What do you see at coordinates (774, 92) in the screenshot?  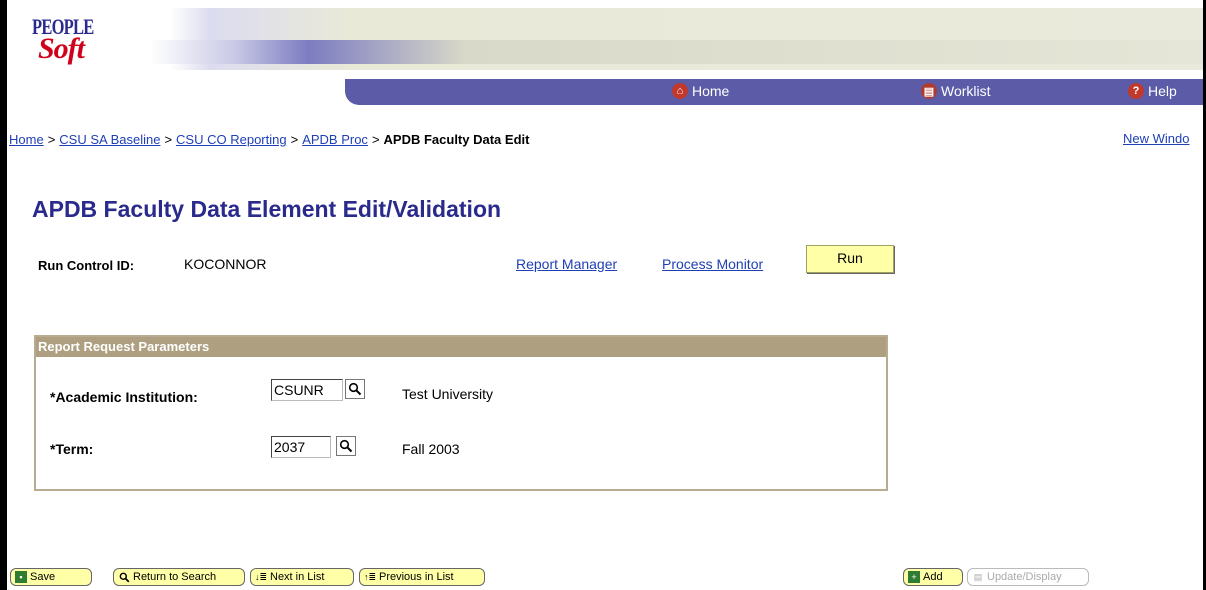 I see `top-navbar: ⌂ Home ▤ Worklist ? Help` at bounding box center [774, 92].